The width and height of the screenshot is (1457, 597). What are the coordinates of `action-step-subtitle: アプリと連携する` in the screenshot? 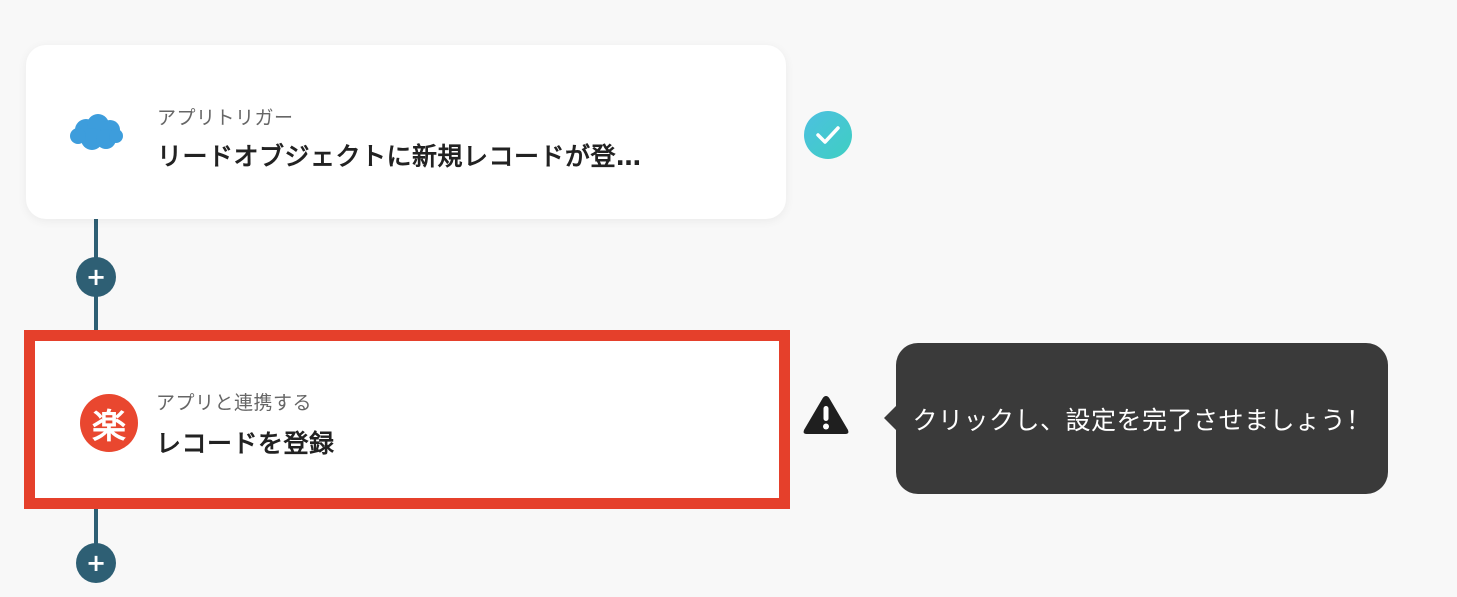 It's located at (234, 403).